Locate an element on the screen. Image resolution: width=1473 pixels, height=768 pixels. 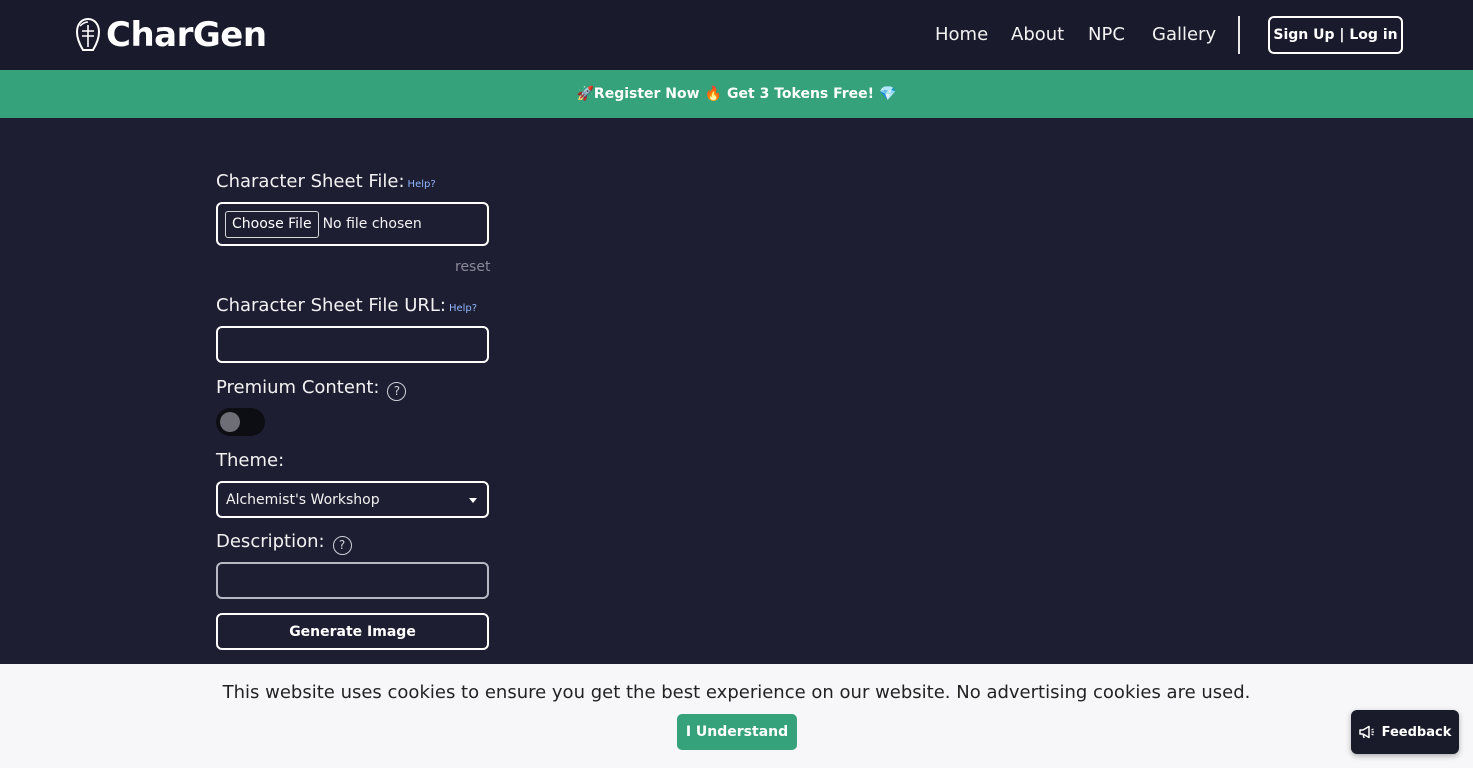
megaphone-icon is located at coordinates (1366, 732).